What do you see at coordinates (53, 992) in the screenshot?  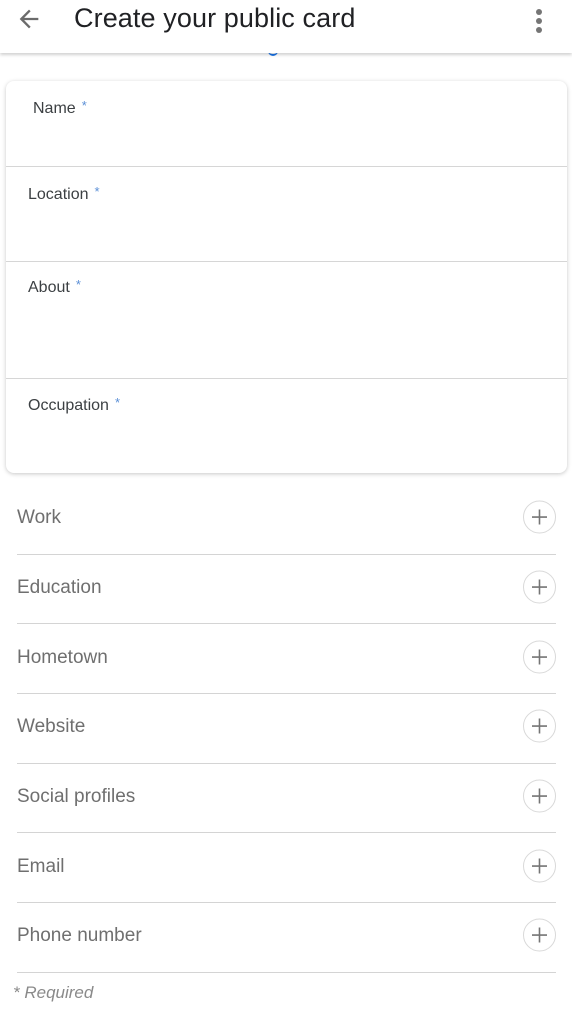 I see `required-note: * Required` at bounding box center [53, 992].